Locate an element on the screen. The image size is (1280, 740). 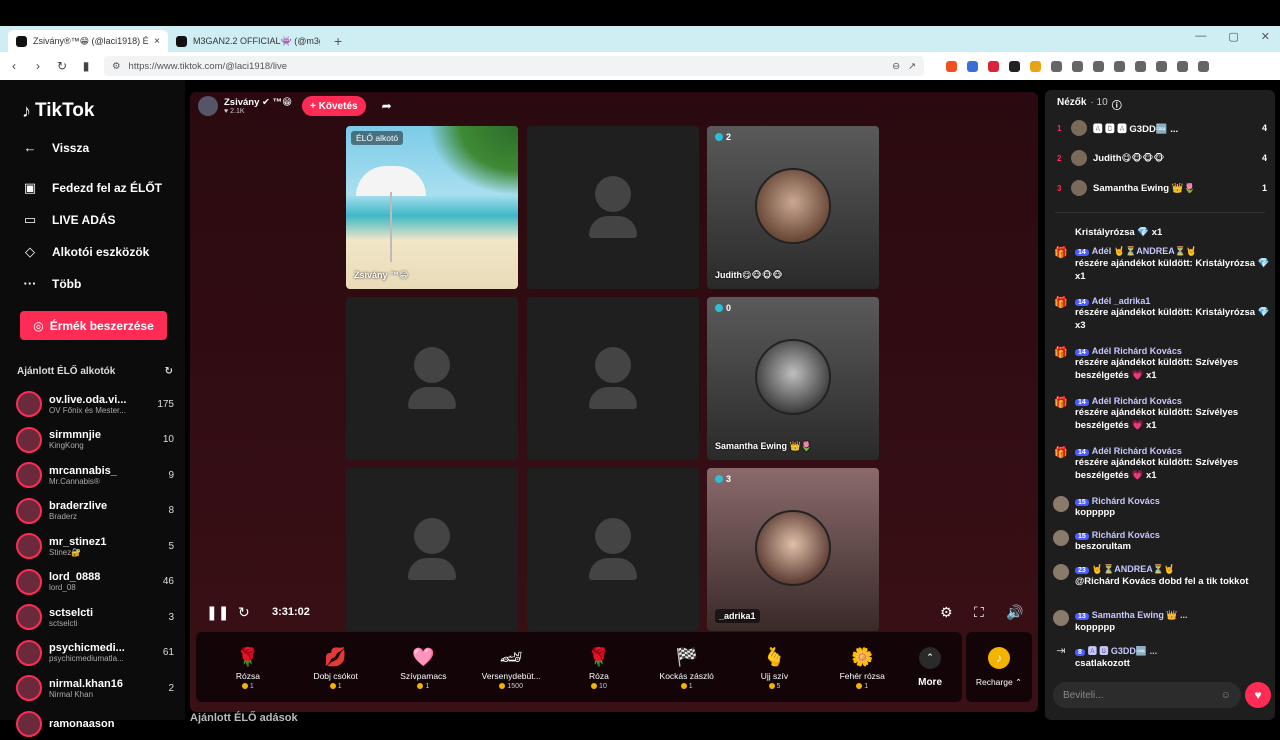
chat-message: 13 Samantha Ewing 👑 ... koppppp is located at coordinates (1162, 622).